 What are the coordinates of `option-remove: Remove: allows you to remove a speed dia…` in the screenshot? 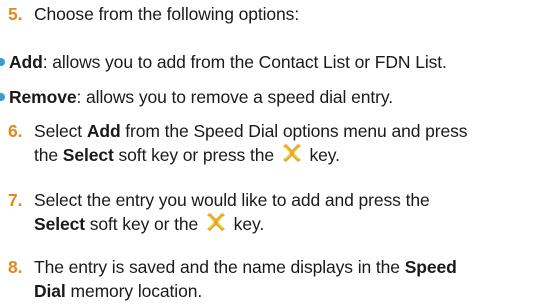 It's located at (264, 97).